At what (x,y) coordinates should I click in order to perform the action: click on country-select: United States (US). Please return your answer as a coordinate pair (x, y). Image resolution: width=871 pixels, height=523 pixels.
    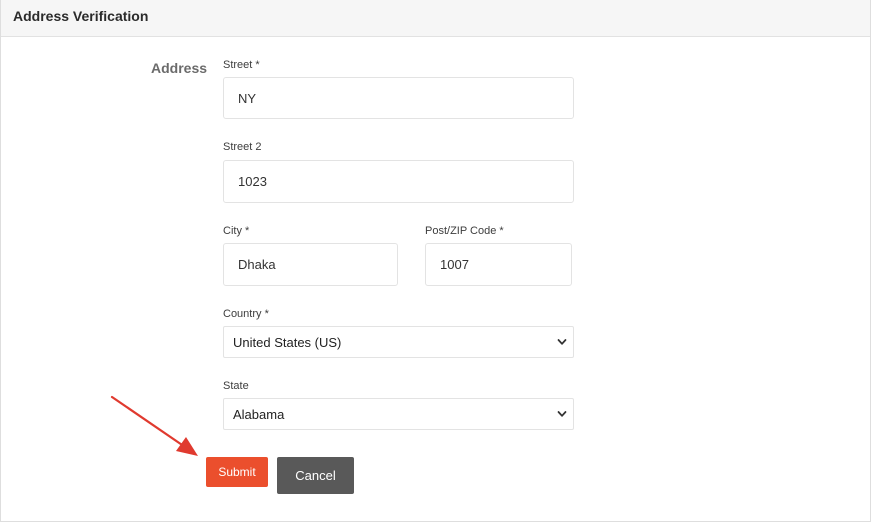
    Looking at the image, I should click on (398, 342).